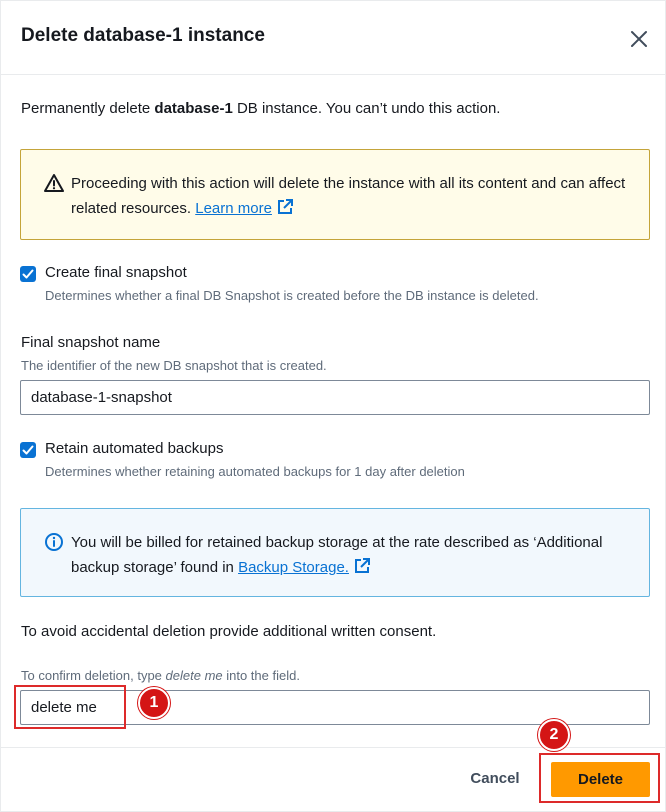 The width and height of the screenshot is (666, 812). Describe the element at coordinates (101, 397) in the screenshot. I see `snapshot-name-value: database-1-snapshot` at that location.